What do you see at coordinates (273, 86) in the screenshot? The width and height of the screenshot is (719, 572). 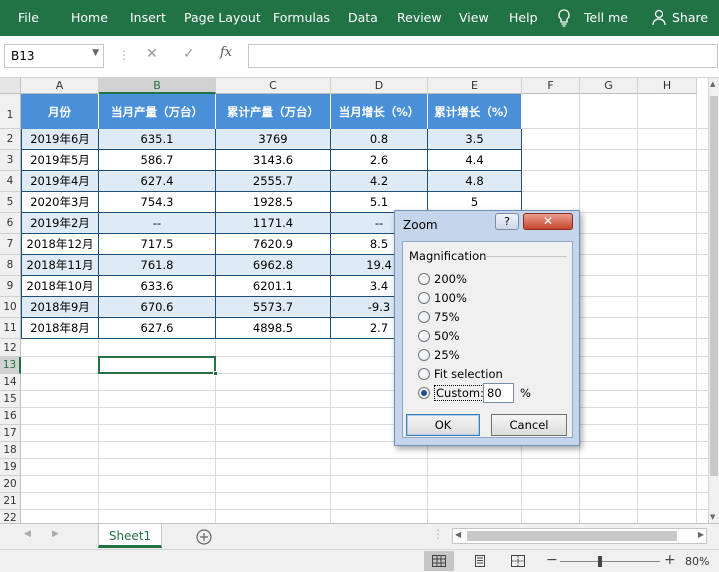 I see `column-header-c: C` at bounding box center [273, 86].